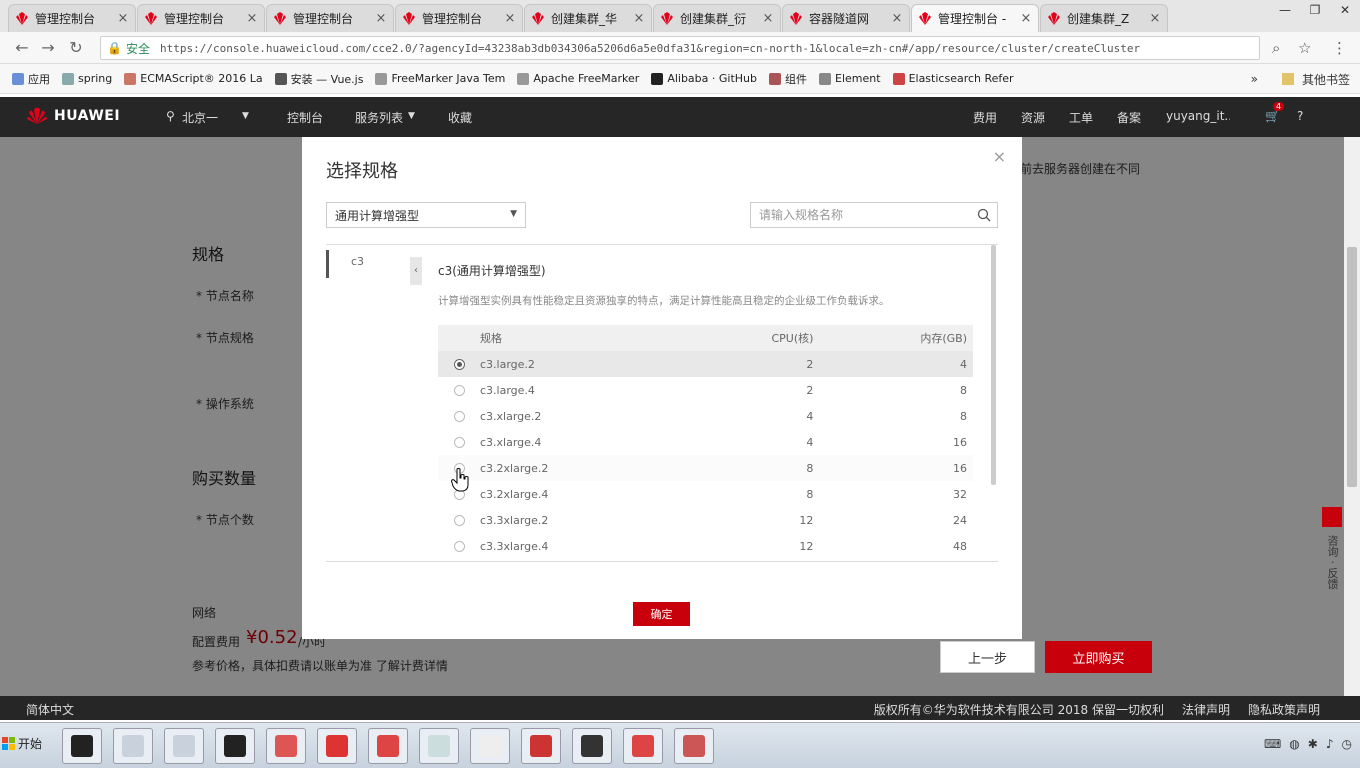 Image resolution: width=1360 pixels, height=768 pixels. What do you see at coordinates (193, 78) in the screenshot?
I see `bookmark-item: ECMAScript® 2016 La` at bounding box center [193, 78].